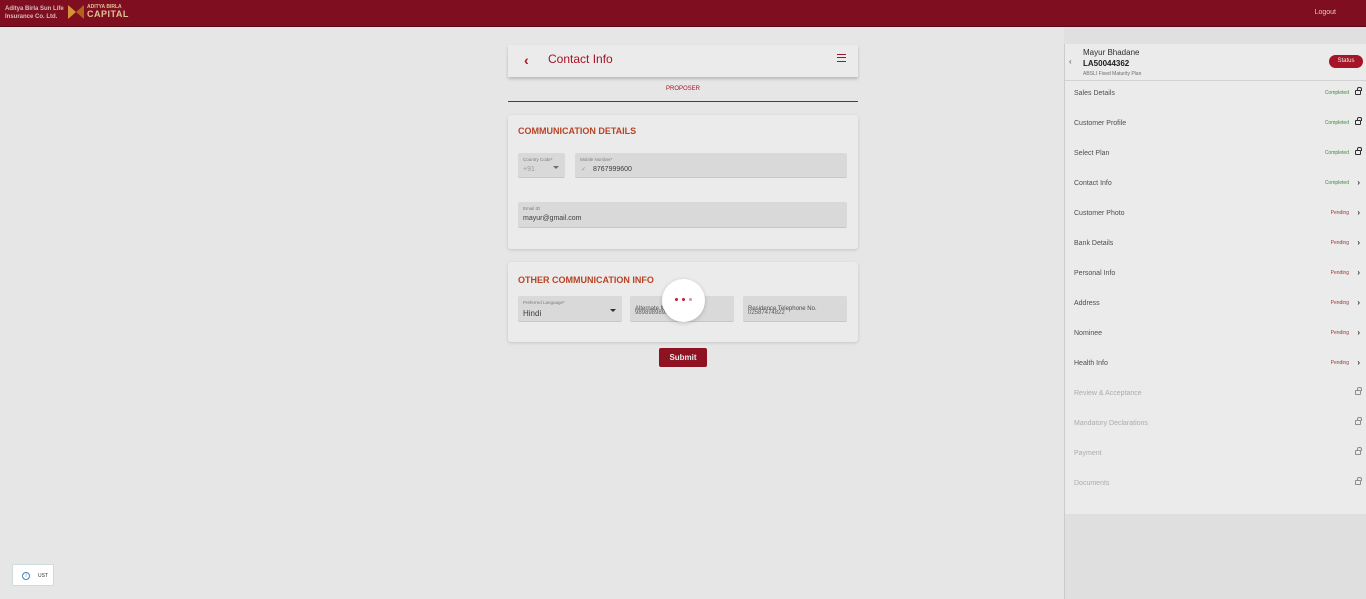  I want to click on ust-badge: i UST, so click(33, 575).